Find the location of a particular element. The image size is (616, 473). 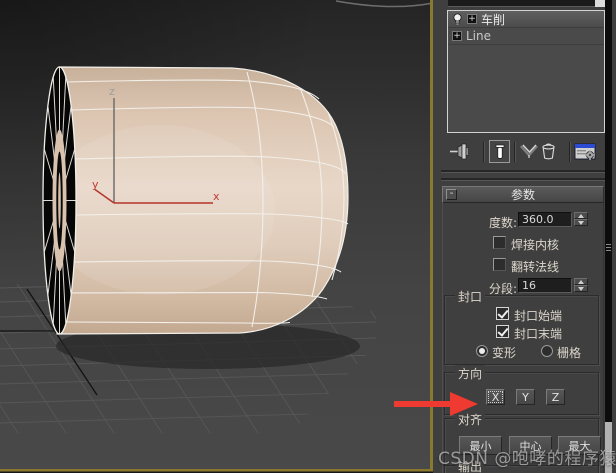

rollout-title: 参数 is located at coordinates (522, 195).